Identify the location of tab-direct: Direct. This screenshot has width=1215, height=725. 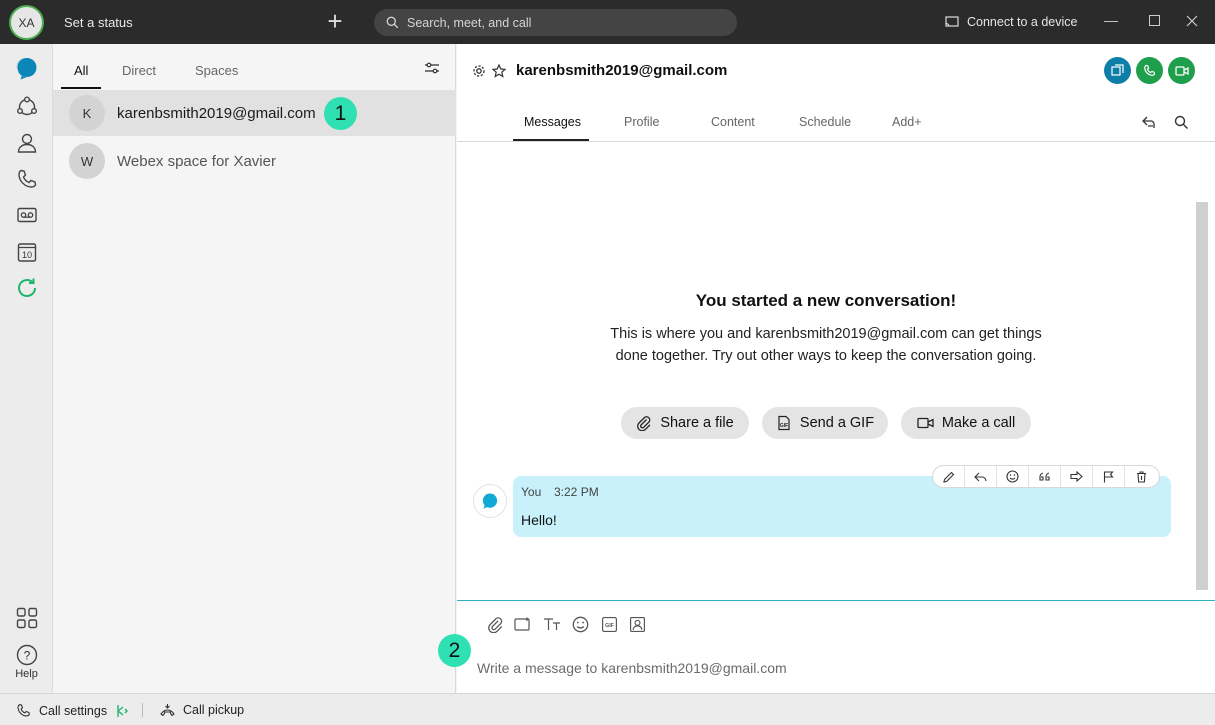
(139, 70).